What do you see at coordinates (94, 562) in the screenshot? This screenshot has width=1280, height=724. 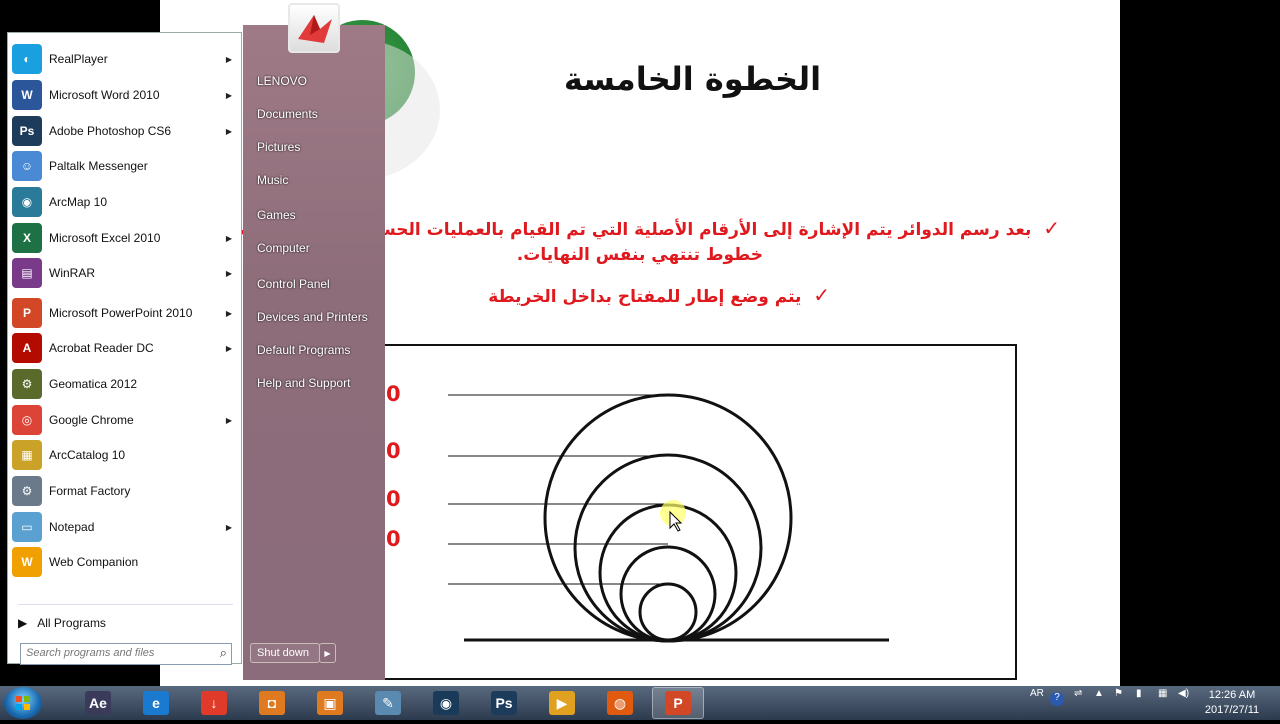 I see `program-label: Web Companion` at bounding box center [94, 562].